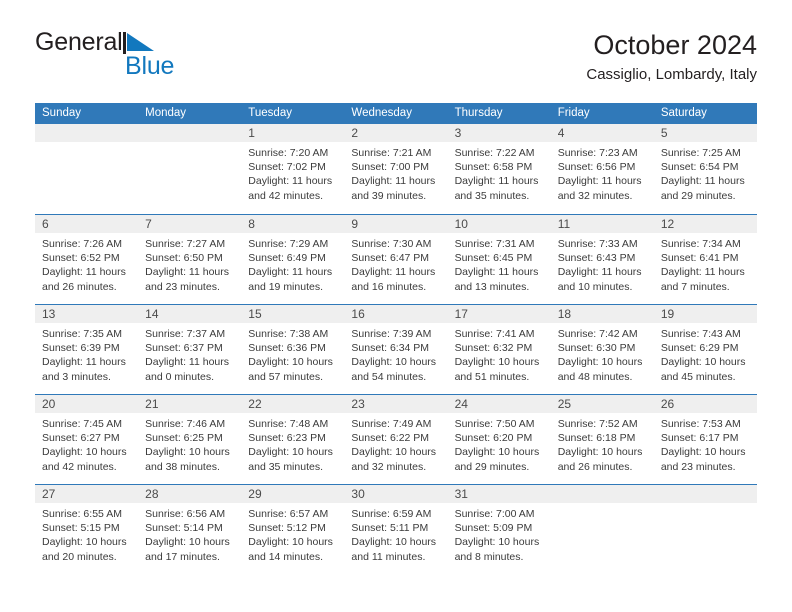 Image resolution: width=792 pixels, height=612 pixels. Describe the element at coordinates (499, 133) in the screenshot. I see `day-number-band: 3` at that location.